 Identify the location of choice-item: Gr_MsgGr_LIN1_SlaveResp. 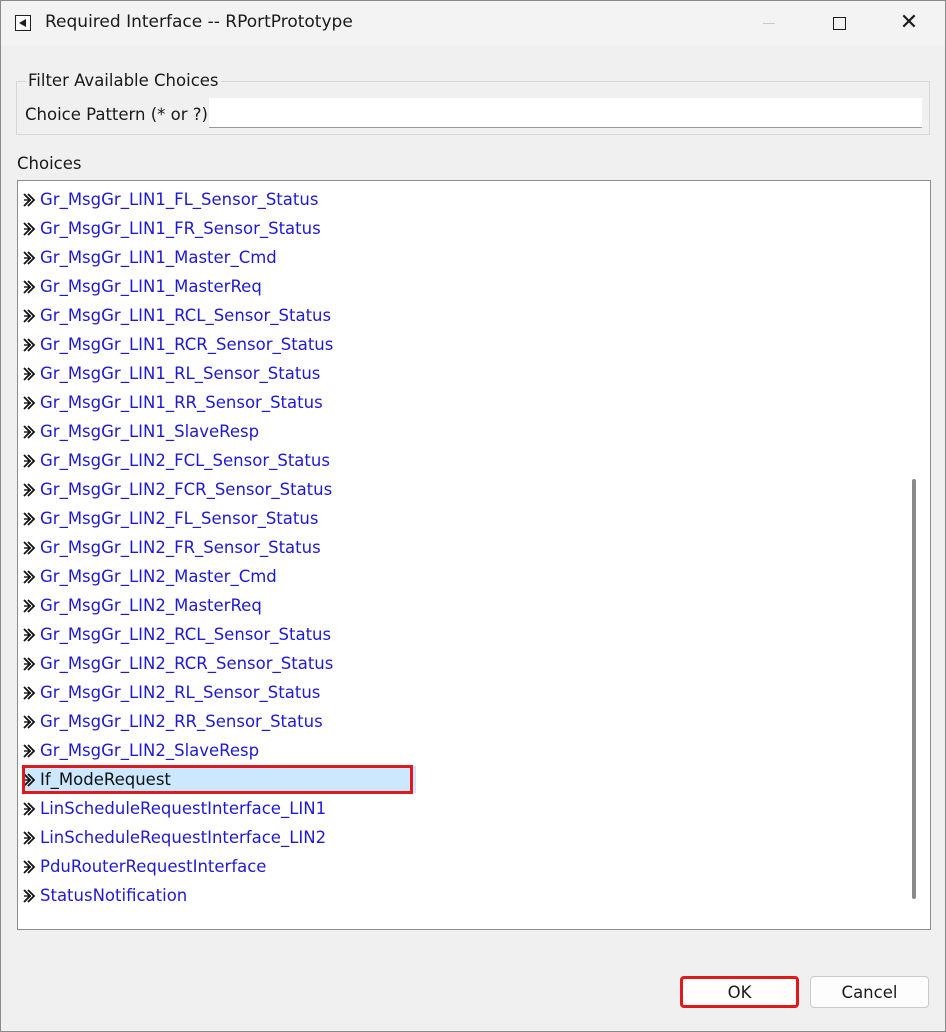
(140, 431).